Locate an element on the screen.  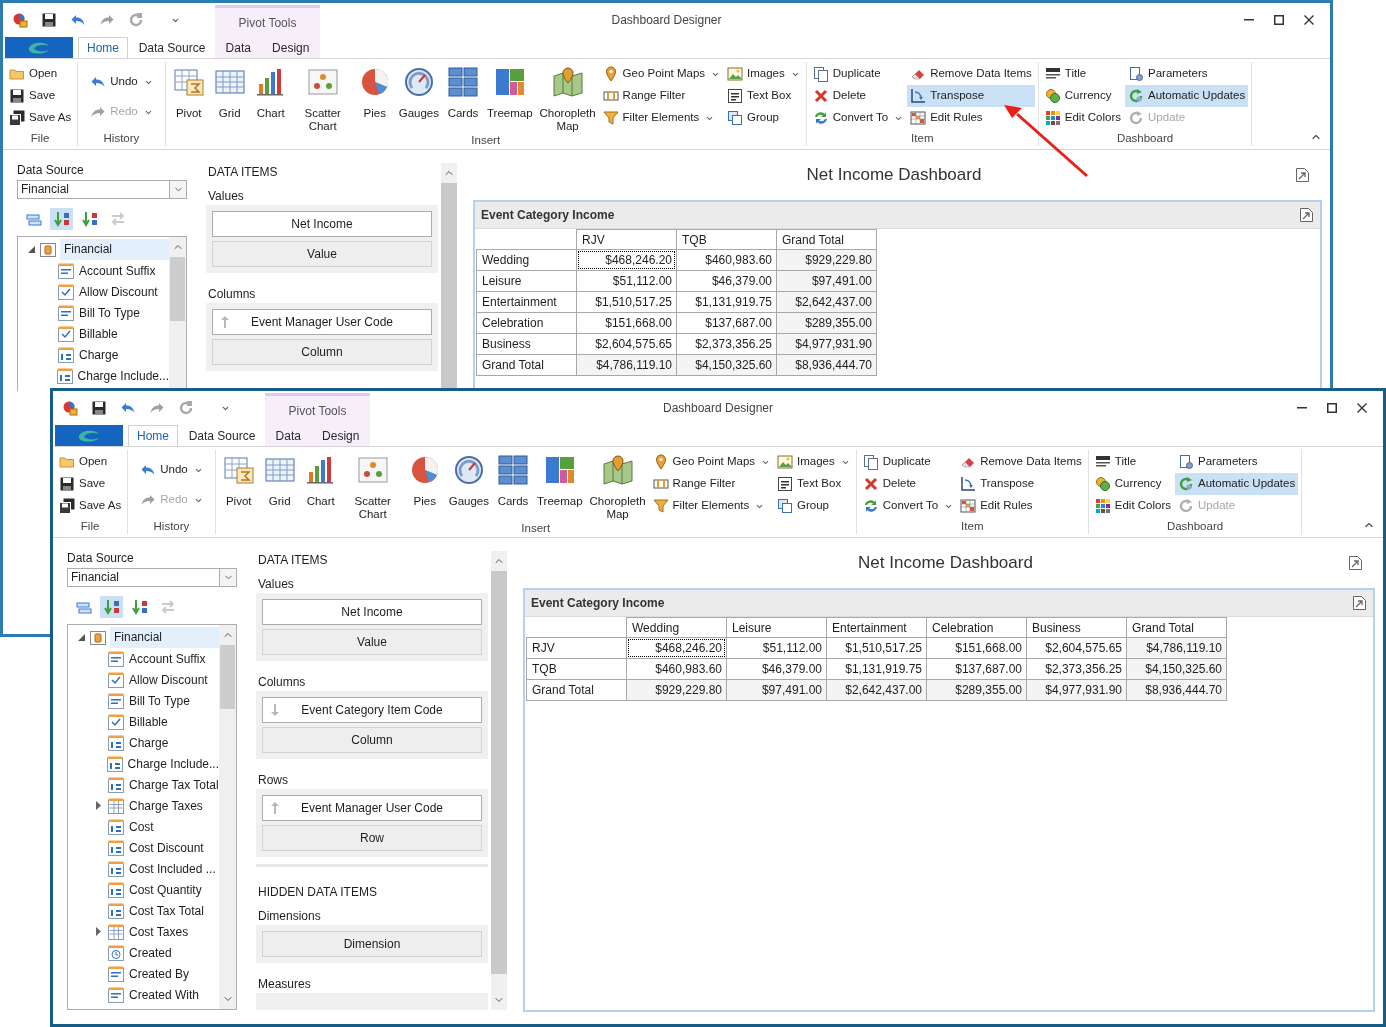
ribbon-button: Convert To is located at coordinates (858, 118).